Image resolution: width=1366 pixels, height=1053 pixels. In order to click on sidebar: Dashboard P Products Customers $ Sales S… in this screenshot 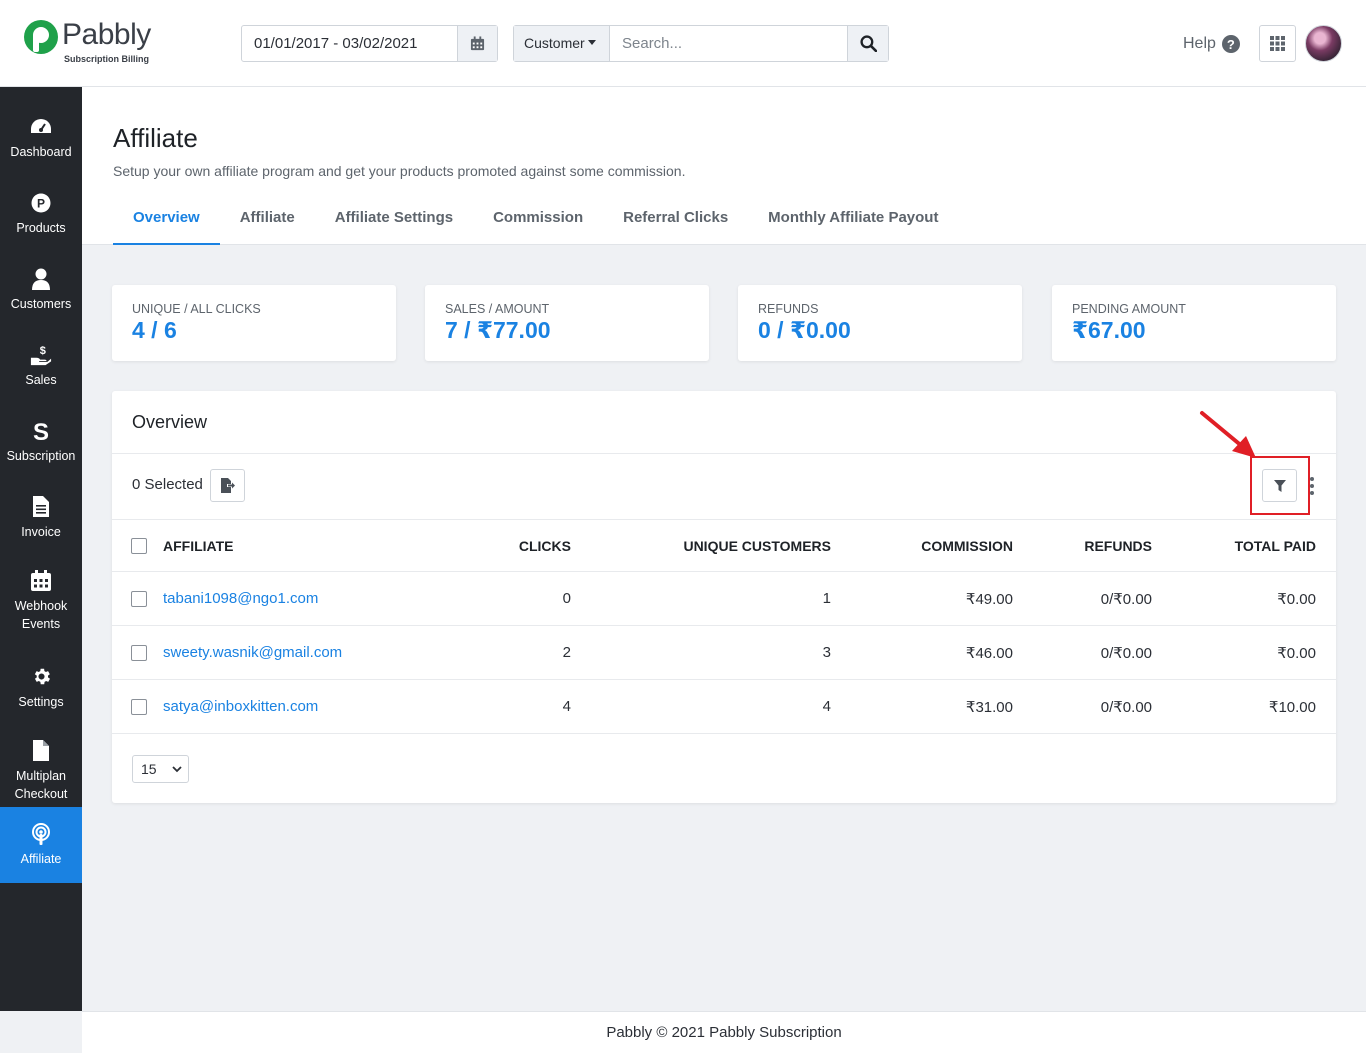, I will do `click(41, 549)`.